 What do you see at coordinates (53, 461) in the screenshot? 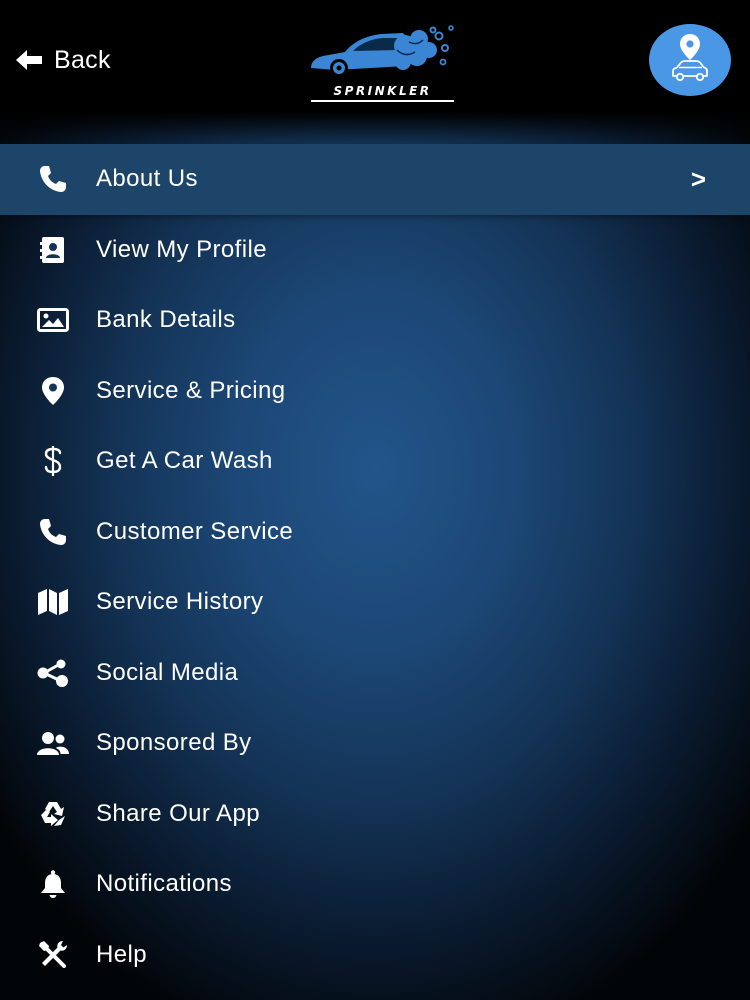
I see `dollar-icon` at bounding box center [53, 461].